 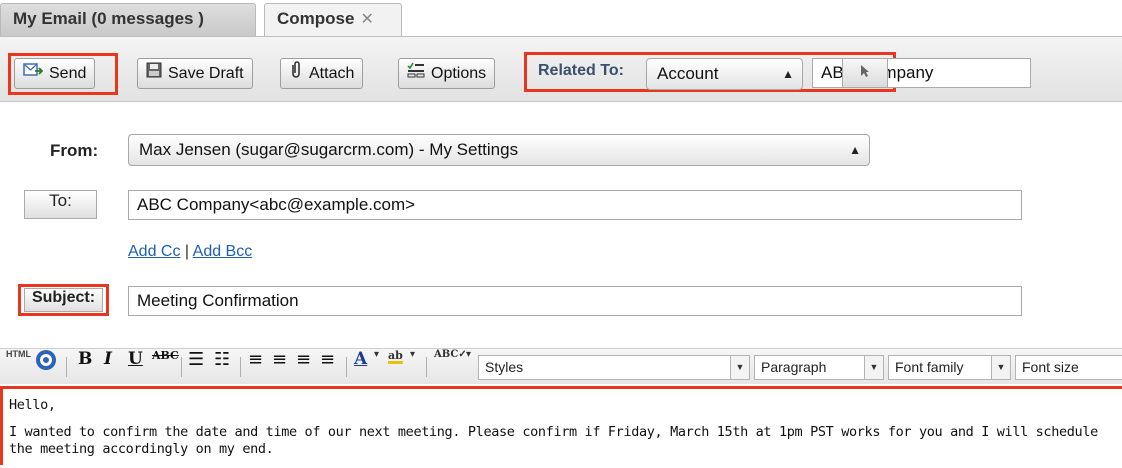 I want to click on strikethrough-icon: ABC, so click(x=165, y=367).